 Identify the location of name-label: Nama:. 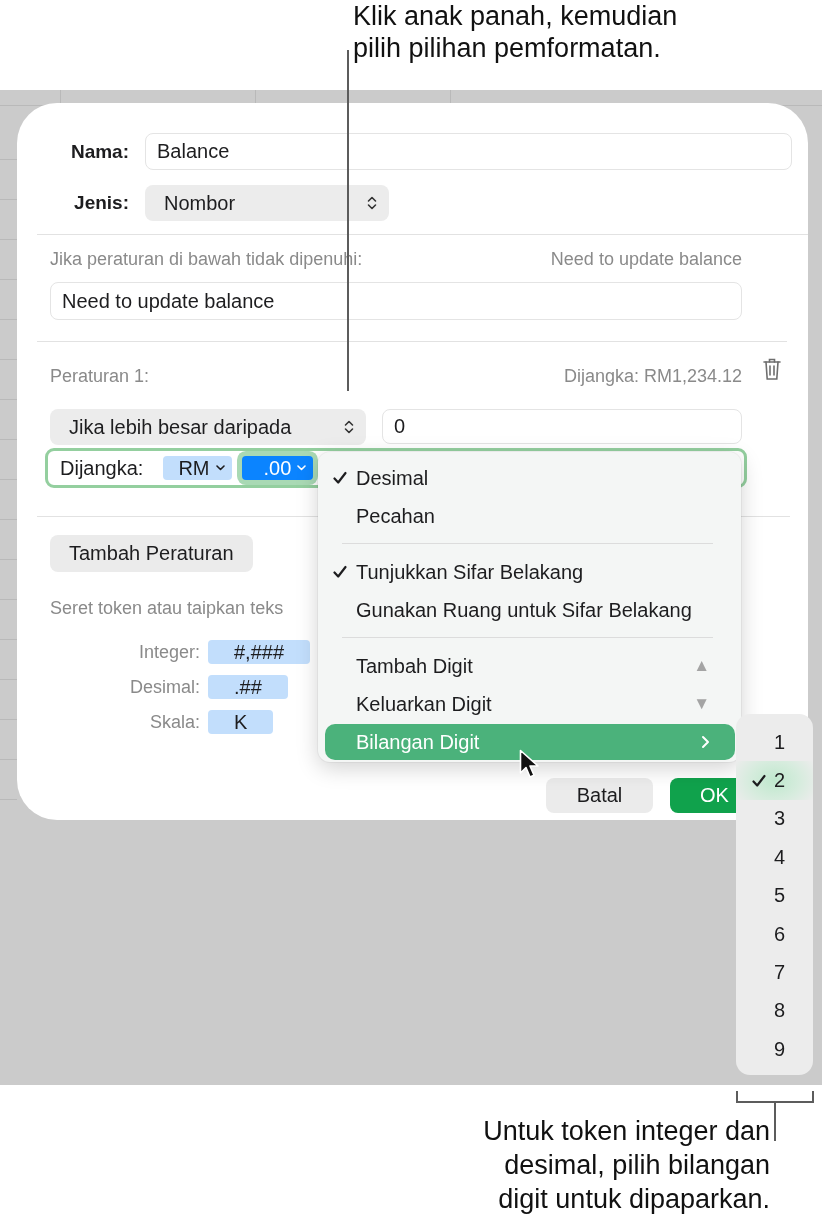
(99, 151).